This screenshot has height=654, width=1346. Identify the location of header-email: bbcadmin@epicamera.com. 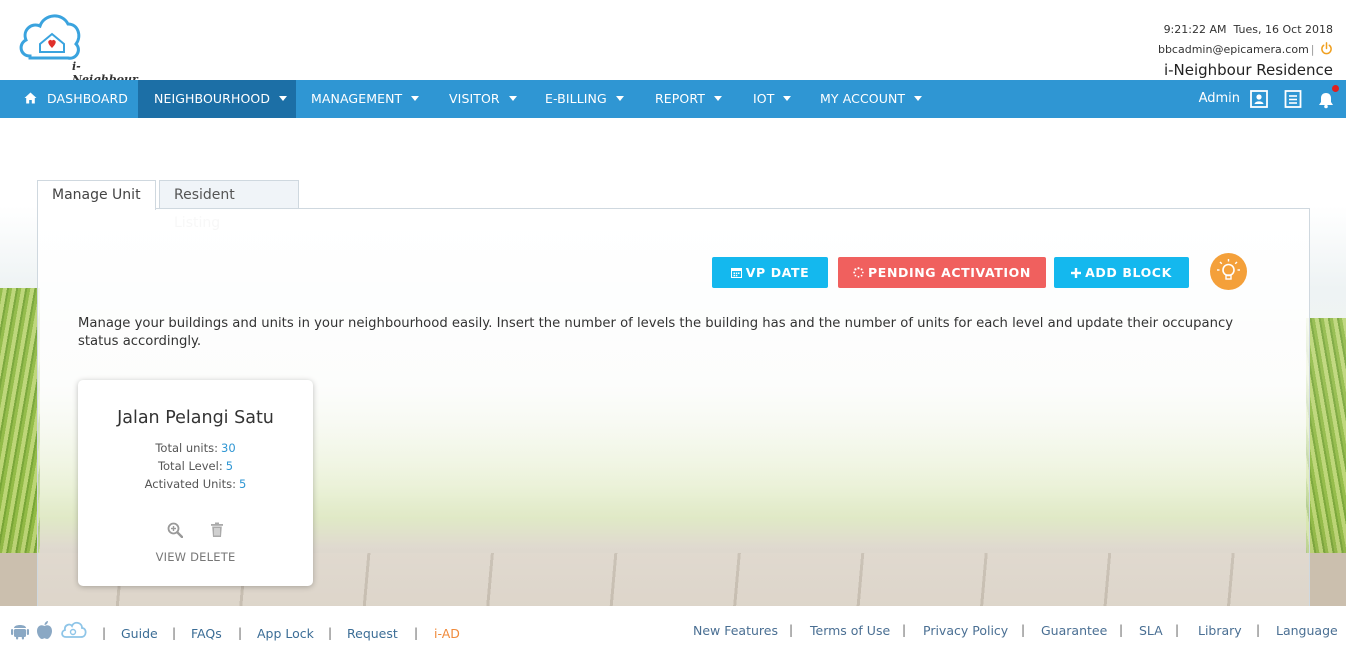
(1233, 49).